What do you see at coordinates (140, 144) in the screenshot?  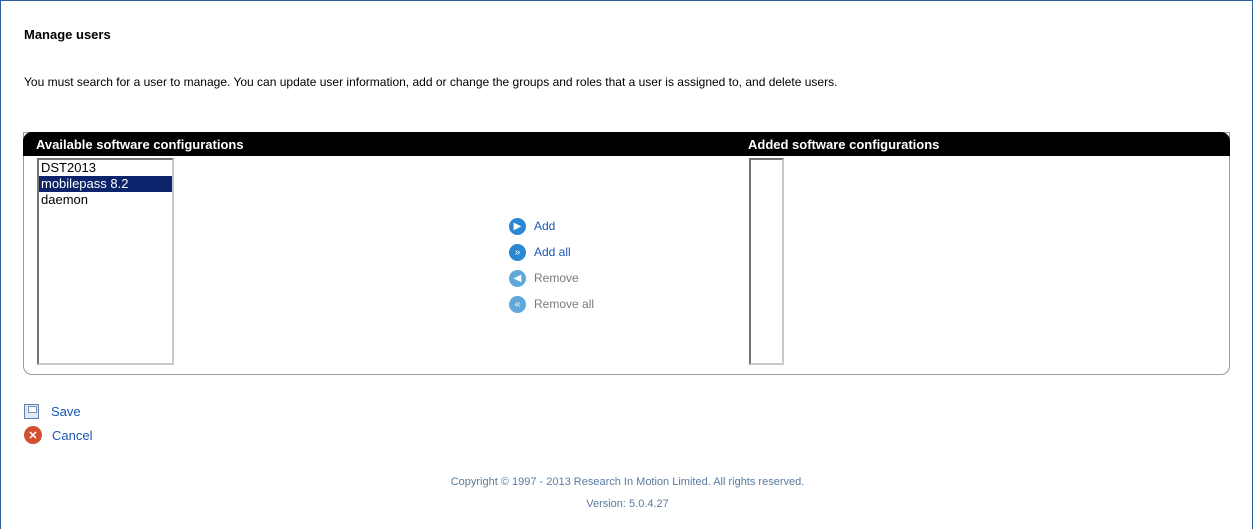 I see `available-header: Available software configurations` at bounding box center [140, 144].